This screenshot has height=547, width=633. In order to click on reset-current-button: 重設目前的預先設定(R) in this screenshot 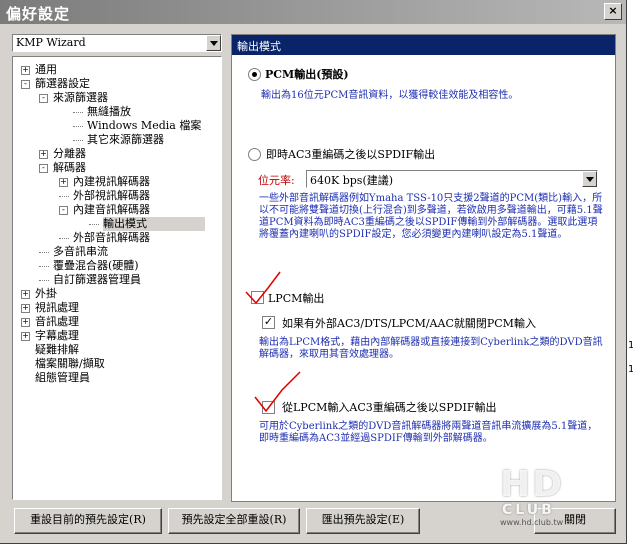, I will do `click(88, 521)`.